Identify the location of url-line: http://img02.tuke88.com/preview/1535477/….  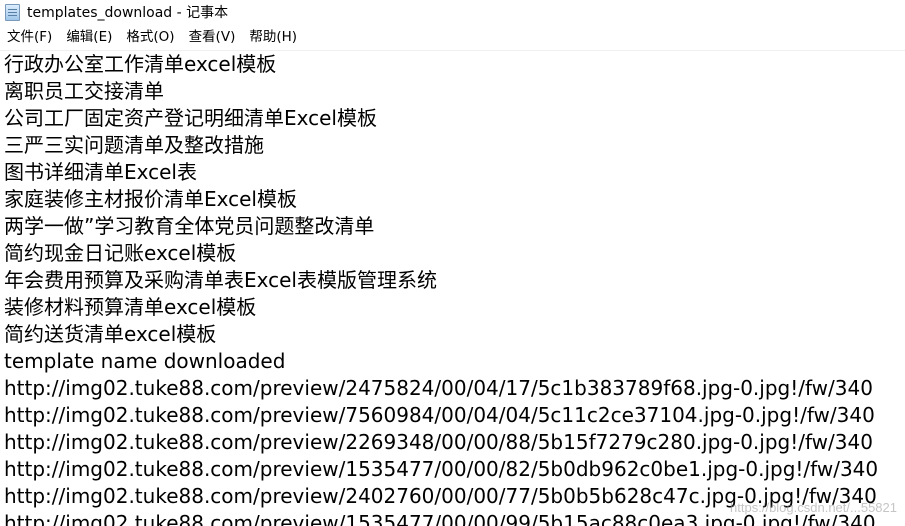
(441, 469).